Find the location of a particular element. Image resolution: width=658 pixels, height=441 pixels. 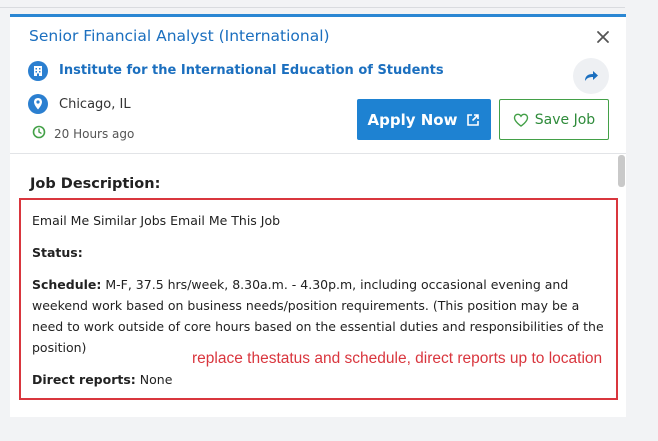

apply-now-label: Apply Now is located at coordinates (412, 119).